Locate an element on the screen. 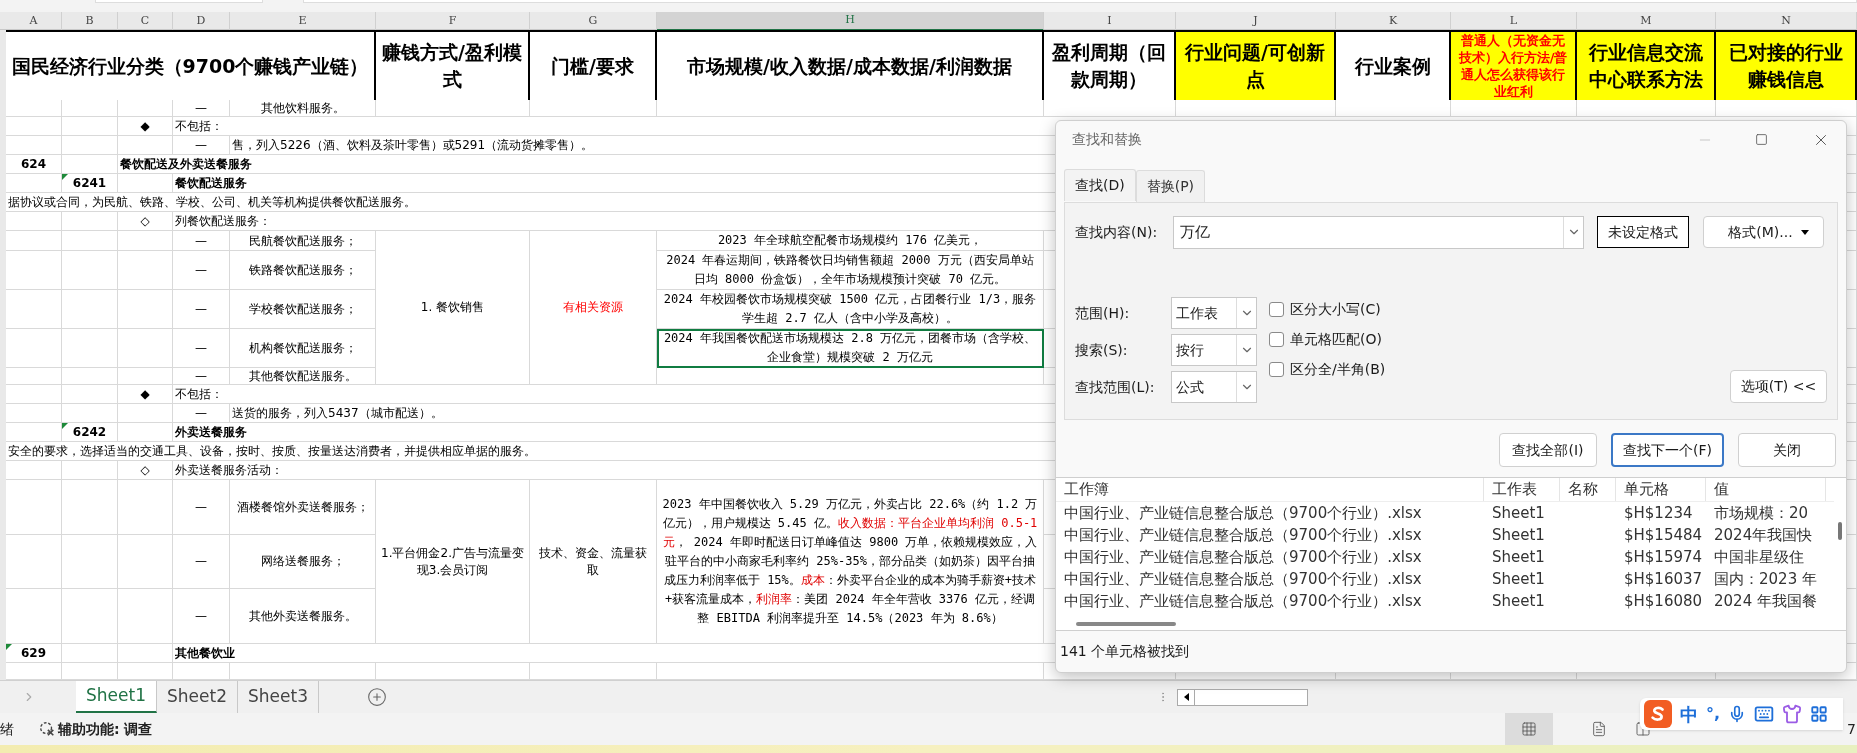 The image size is (1857, 753). column-title: 国民经济行业分类（9700个赚钱产业链） is located at coordinates (191, 66).